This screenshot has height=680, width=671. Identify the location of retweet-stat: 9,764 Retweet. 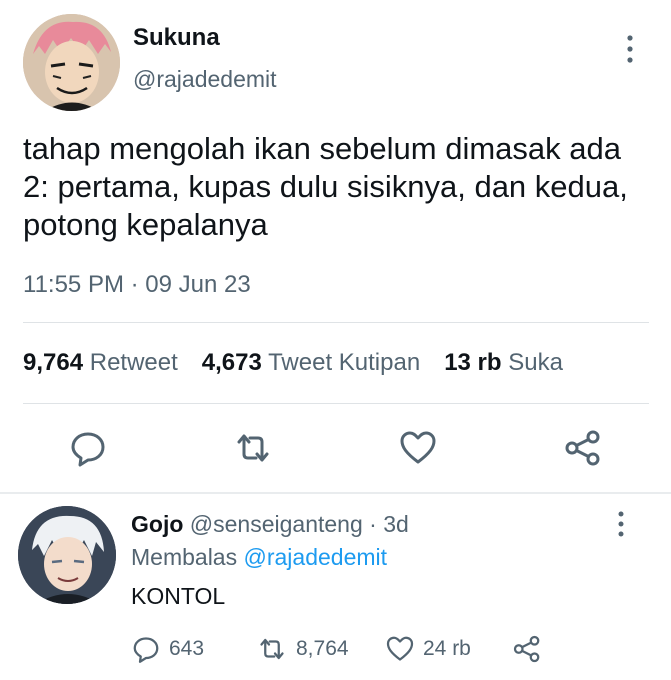
(100, 363).